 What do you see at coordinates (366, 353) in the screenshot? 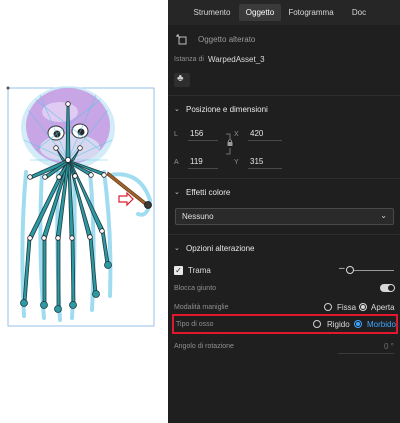
I see `rotation-field-underline` at bounding box center [366, 353].